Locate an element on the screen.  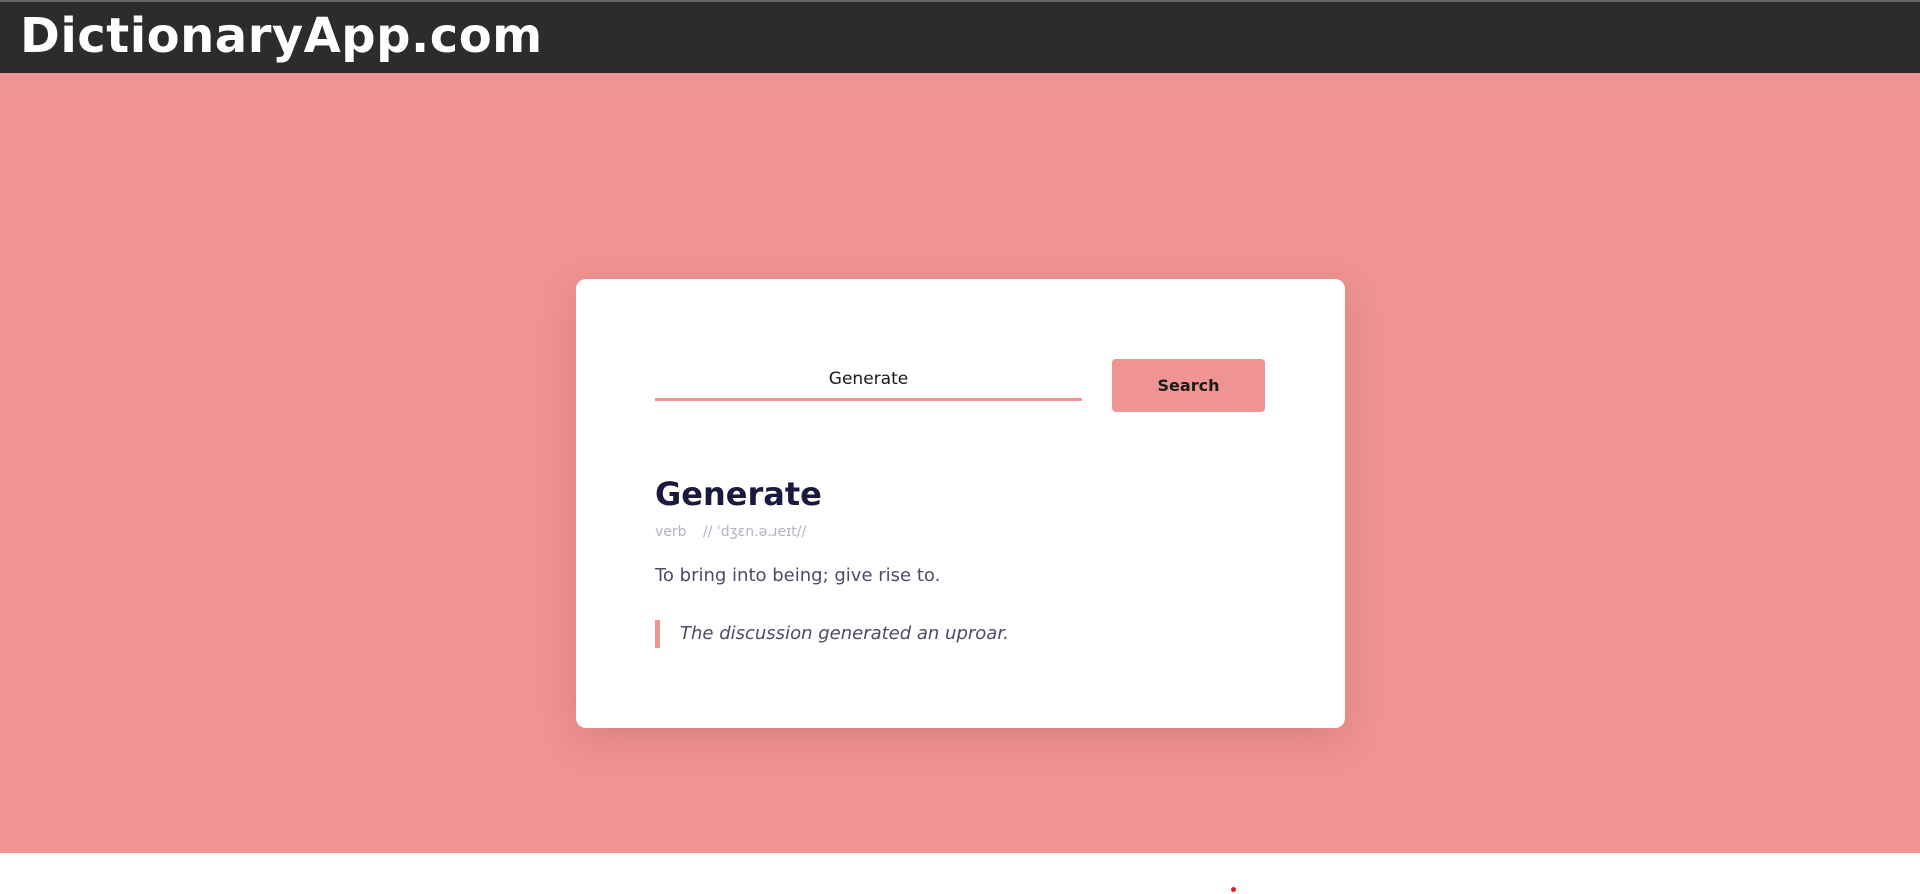
word-meta: verb // ˈdʒɛn.ə.ɹeɪt// is located at coordinates (730, 532).